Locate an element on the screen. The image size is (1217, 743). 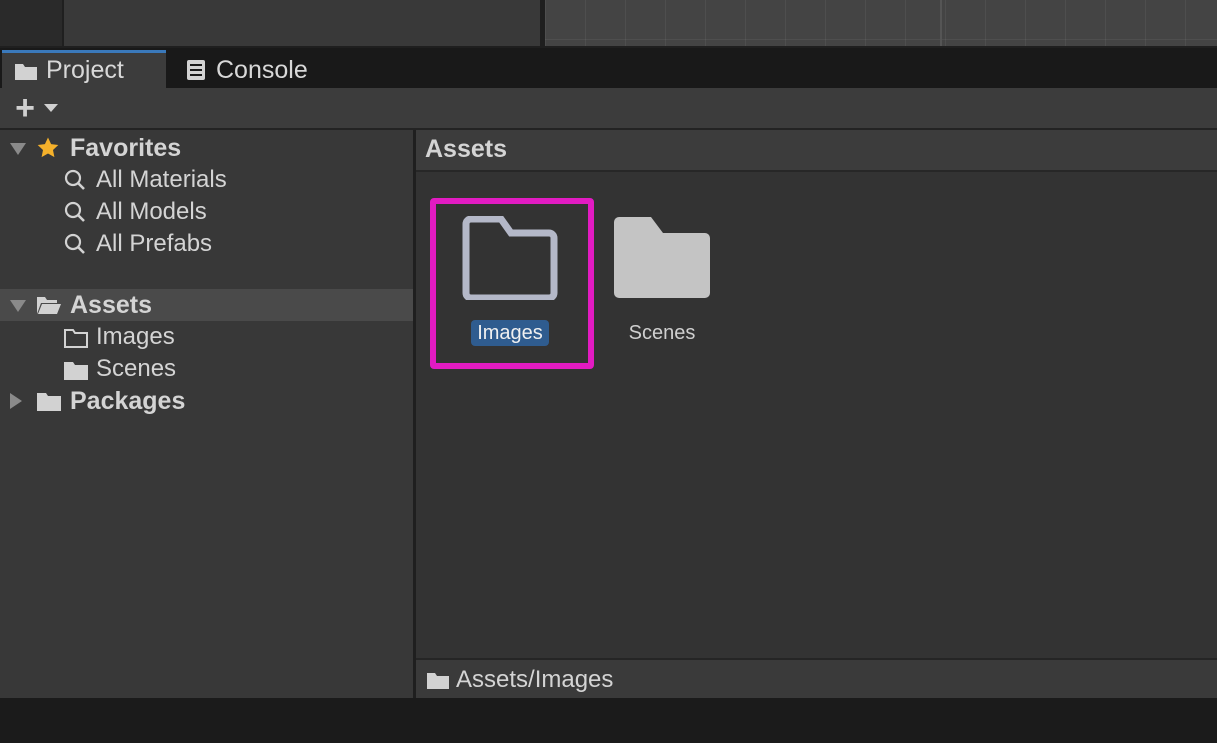
scene-grid-pane is located at coordinates (881, 23).